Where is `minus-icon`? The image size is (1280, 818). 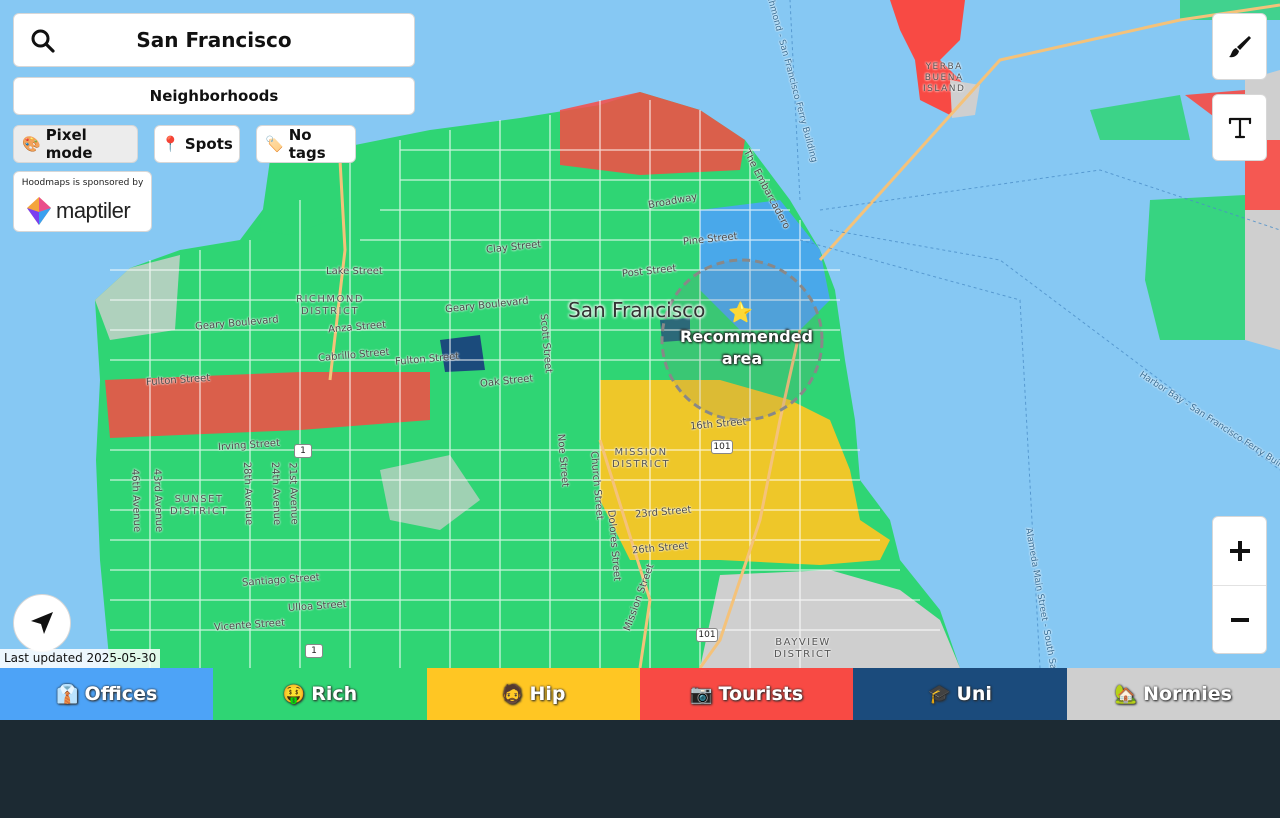 minus-icon is located at coordinates (1239, 620).